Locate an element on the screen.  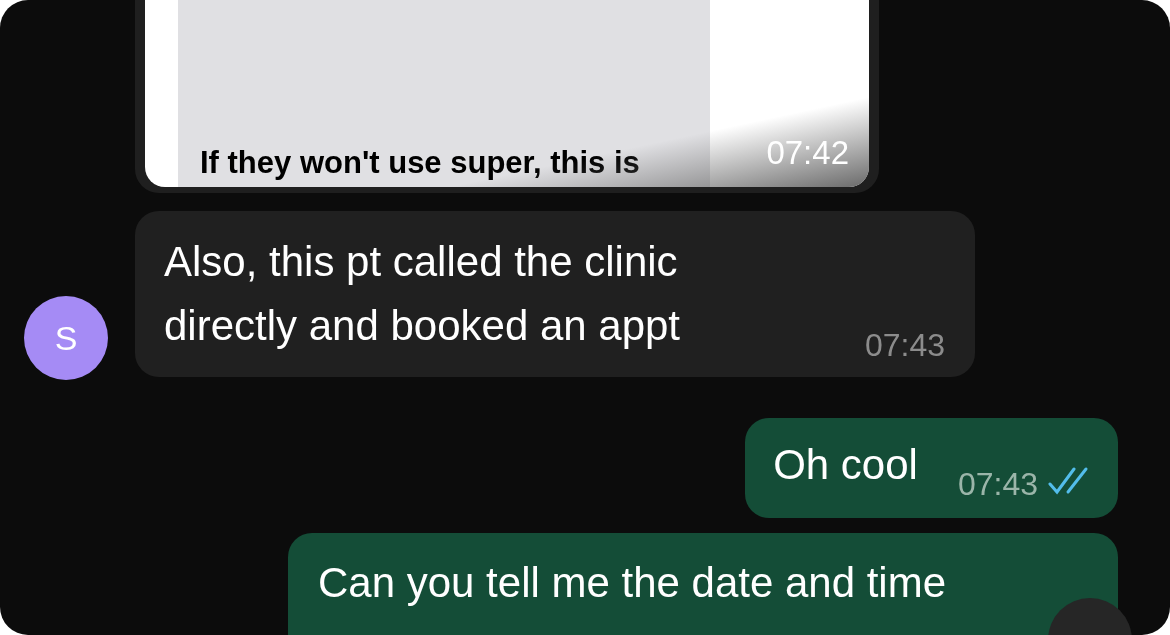
message-text: Can you tell me the date and time is located at coordinates (633, 583).